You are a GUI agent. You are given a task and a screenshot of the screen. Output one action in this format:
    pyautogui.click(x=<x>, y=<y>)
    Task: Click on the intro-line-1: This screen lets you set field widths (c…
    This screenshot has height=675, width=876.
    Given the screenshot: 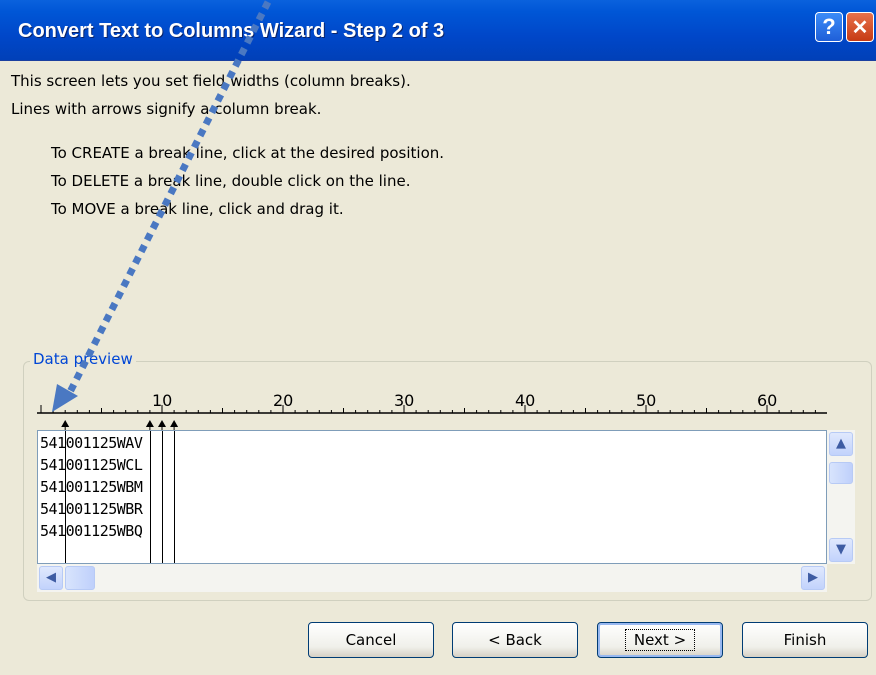 What is the action you would take?
    pyautogui.click(x=211, y=81)
    